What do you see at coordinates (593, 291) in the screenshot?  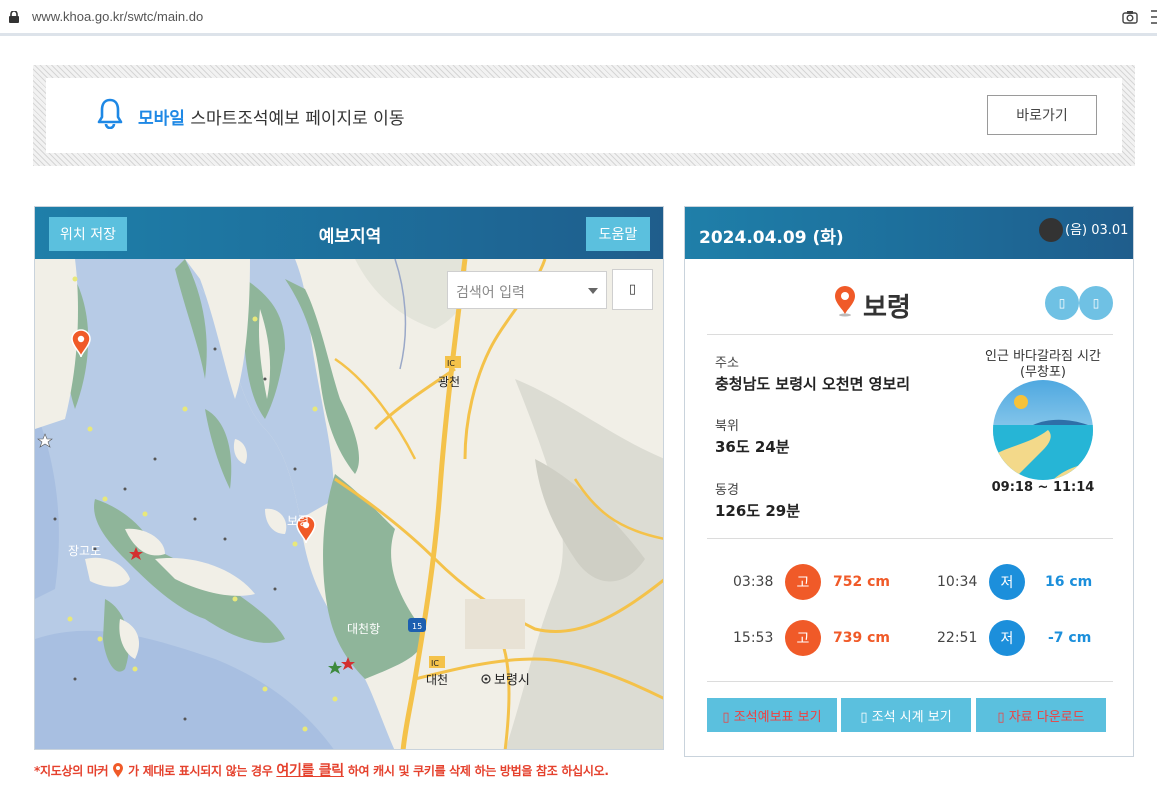 I see `chevron-down-icon` at bounding box center [593, 291].